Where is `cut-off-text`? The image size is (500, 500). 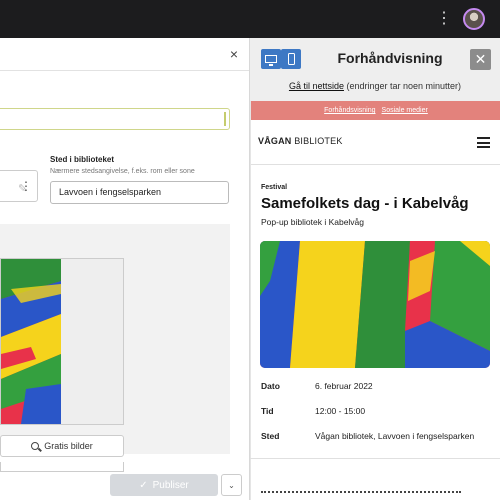
cut-off-text is located at coordinates (361, 494).